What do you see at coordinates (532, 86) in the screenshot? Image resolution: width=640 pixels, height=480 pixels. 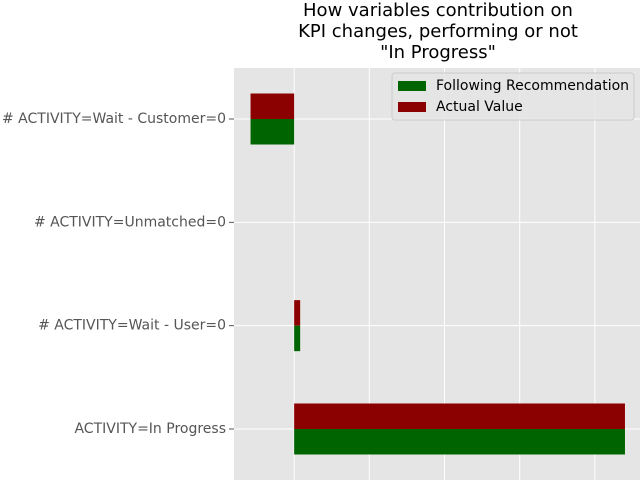 I see `legend-label: Following Recommendation` at bounding box center [532, 86].